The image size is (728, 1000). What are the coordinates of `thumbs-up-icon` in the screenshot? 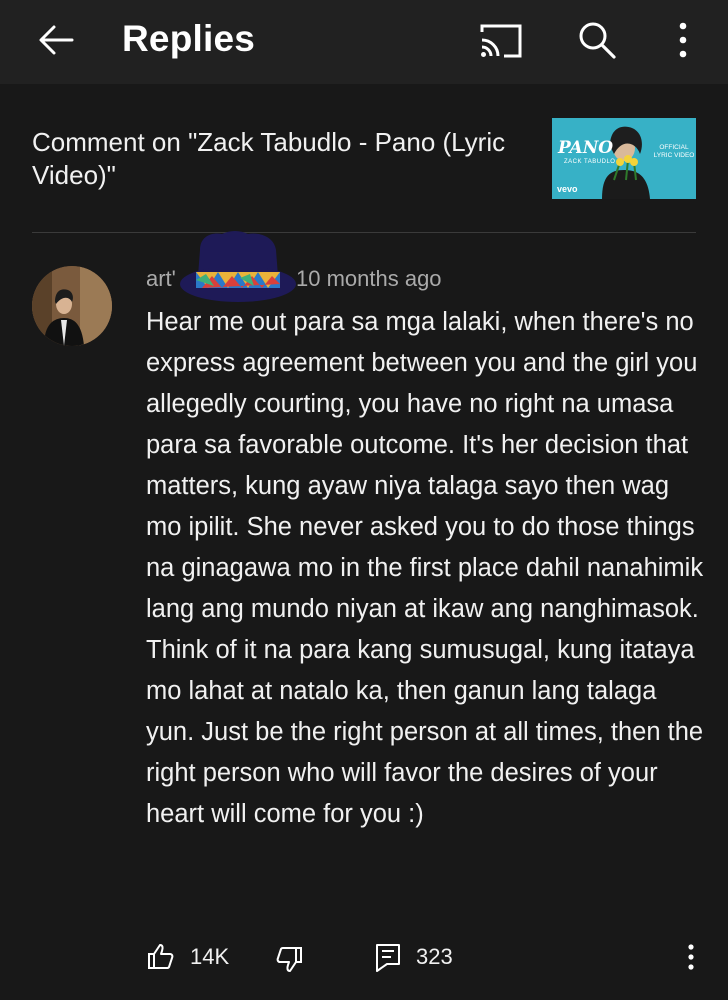 It's located at (161, 956).